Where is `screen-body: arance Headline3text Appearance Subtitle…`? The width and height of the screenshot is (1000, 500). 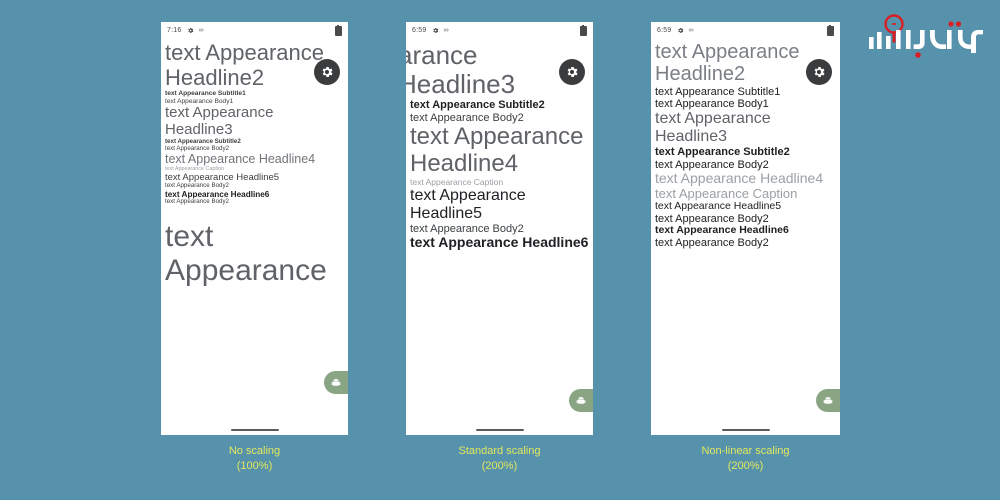 screen-body: arance Headline3text Appearance Subtitle… is located at coordinates (499, 237).